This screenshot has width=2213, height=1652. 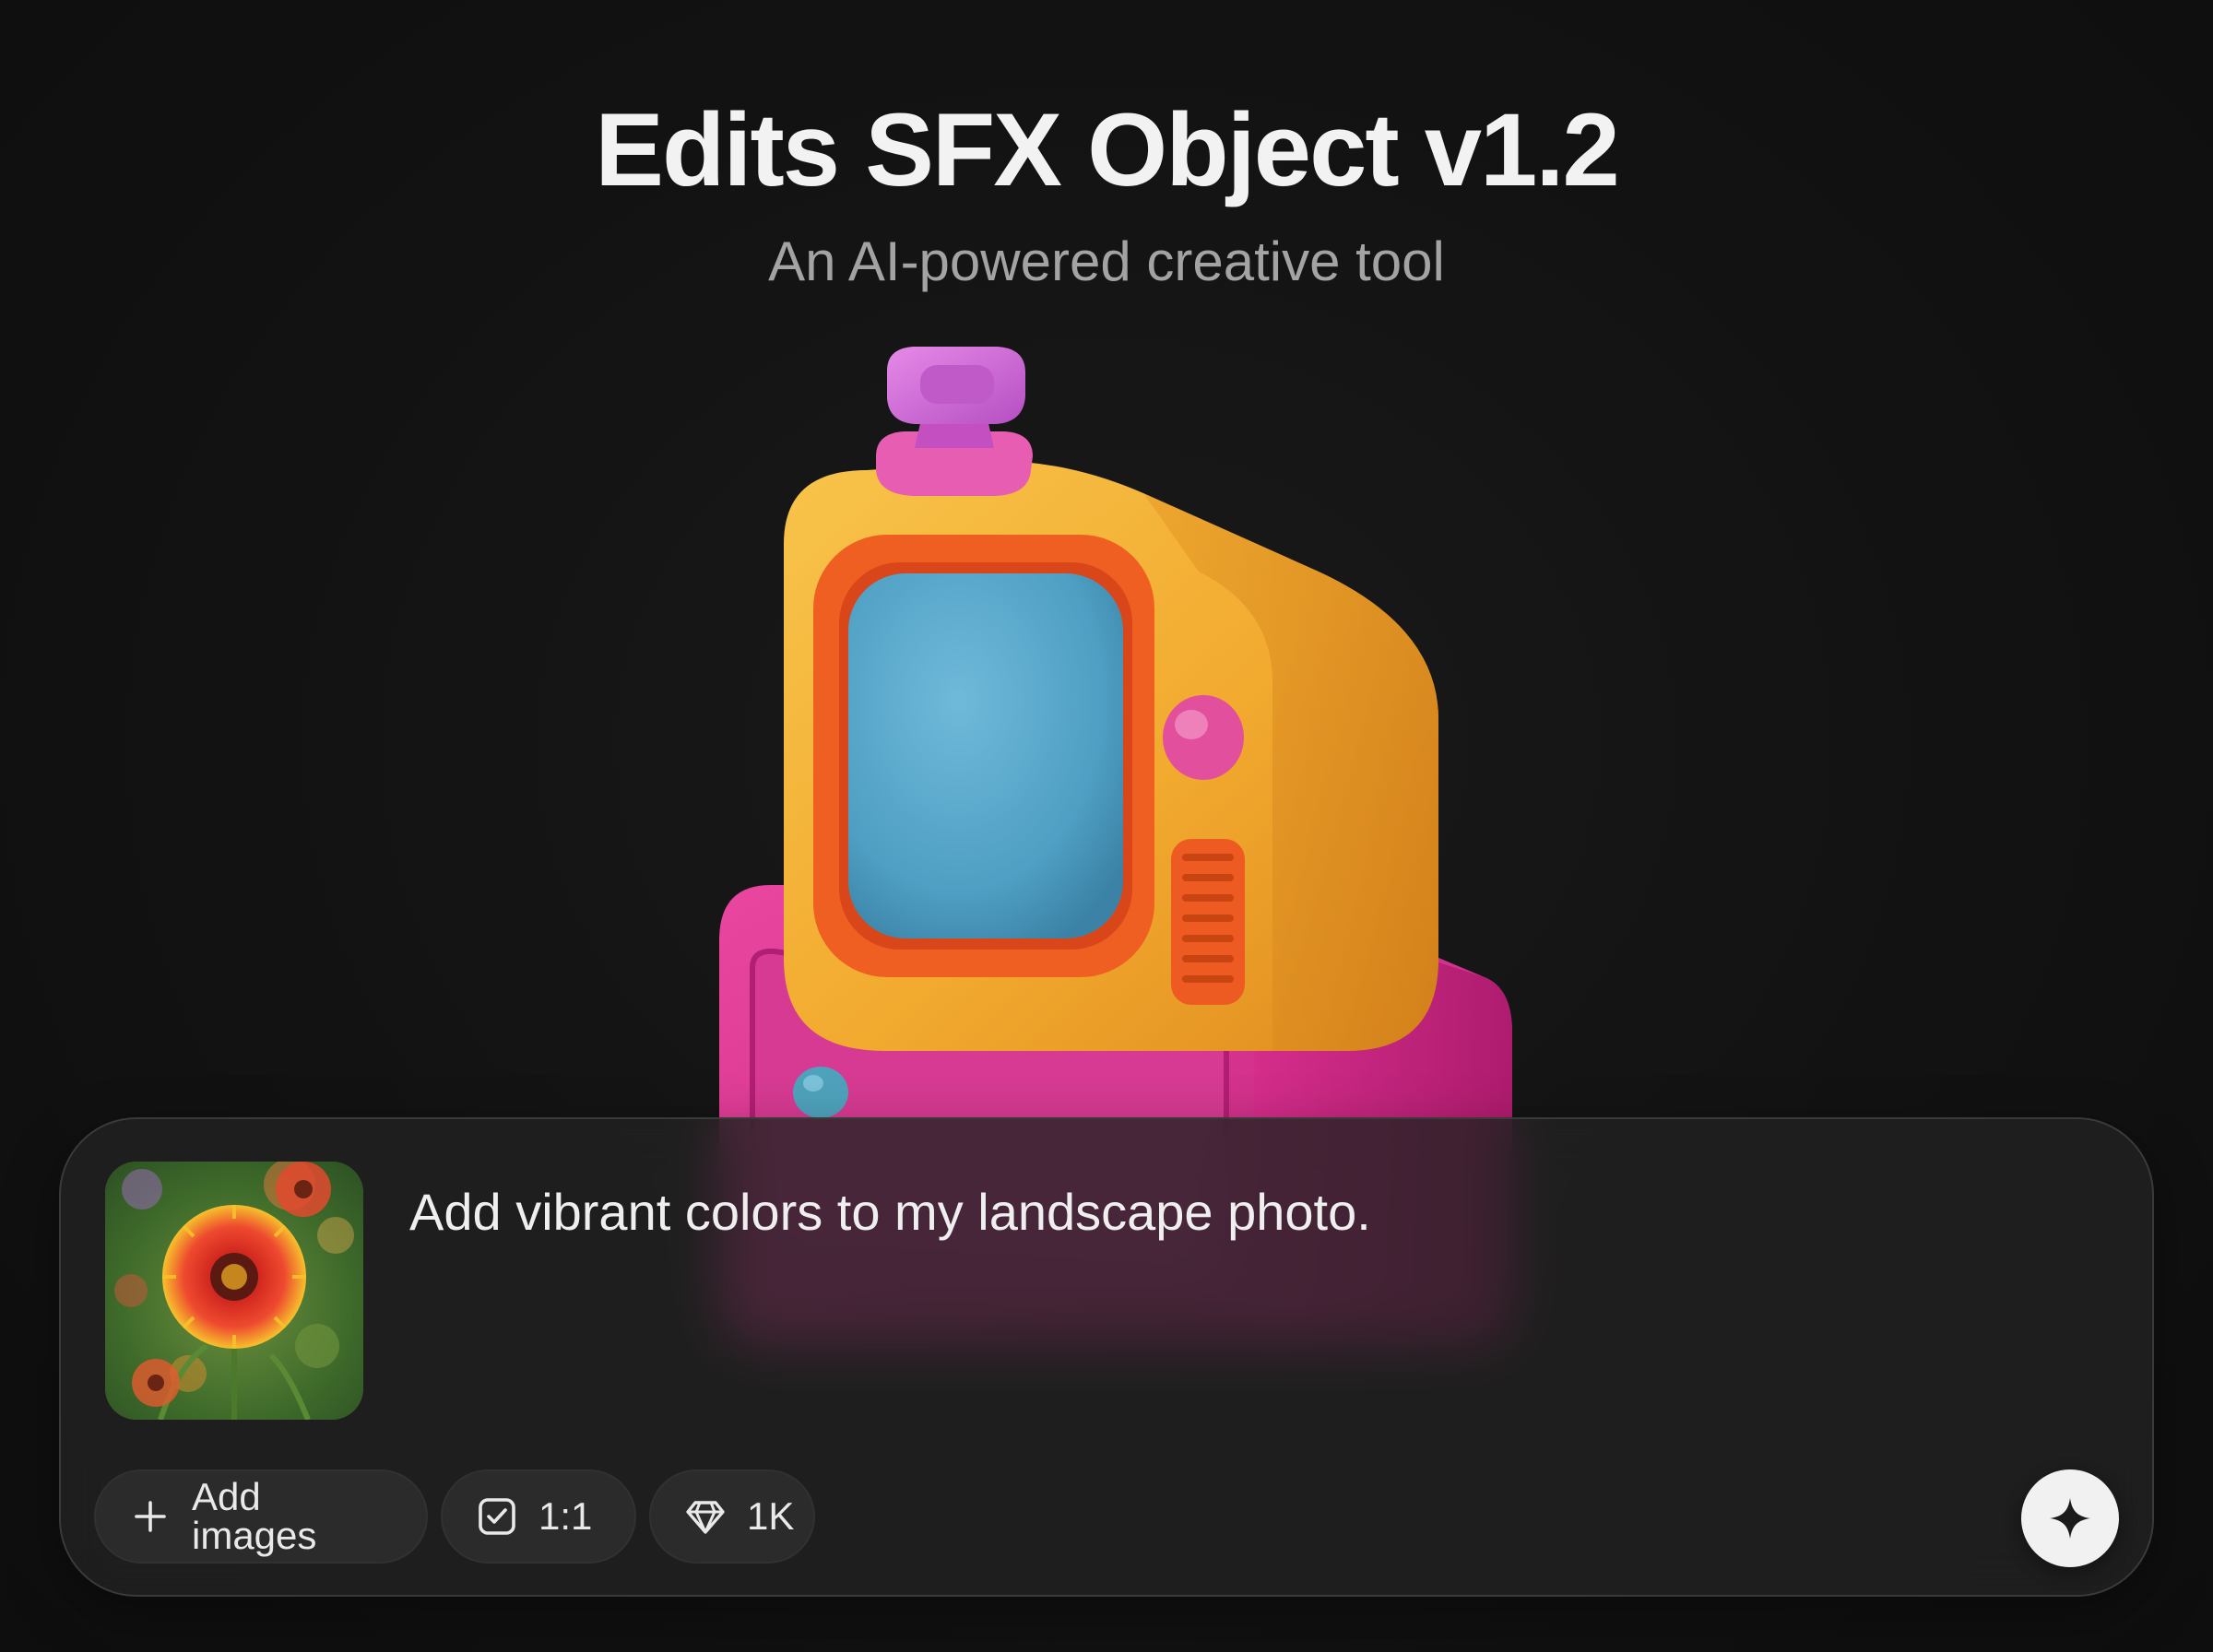 What do you see at coordinates (565, 1516) in the screenshot?
I see `aspect-ratio-label: 1:1` at bounding box center [565, 1516].